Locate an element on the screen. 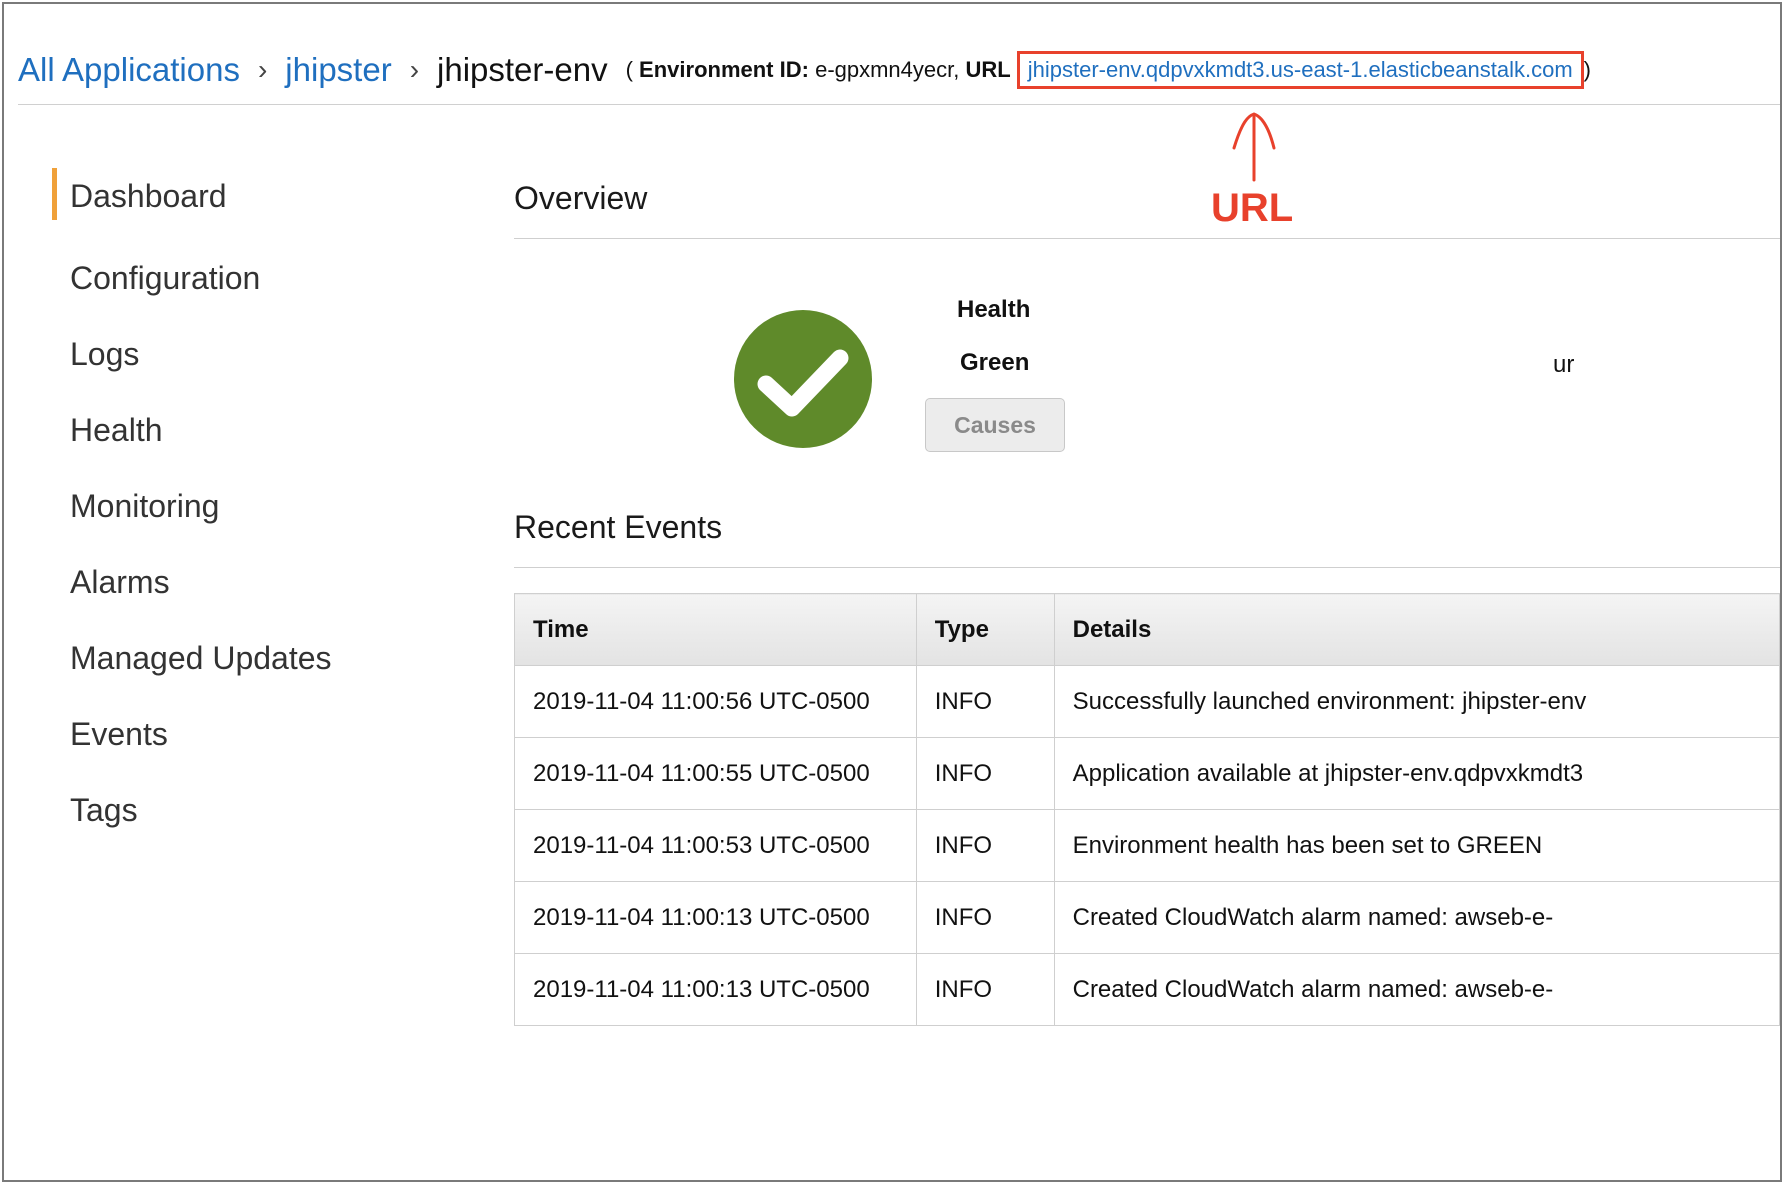 The width and height of the screenshot is (1784, 1184). nav-item-monitoring: Monitoring is located at coordinates (192, 506).